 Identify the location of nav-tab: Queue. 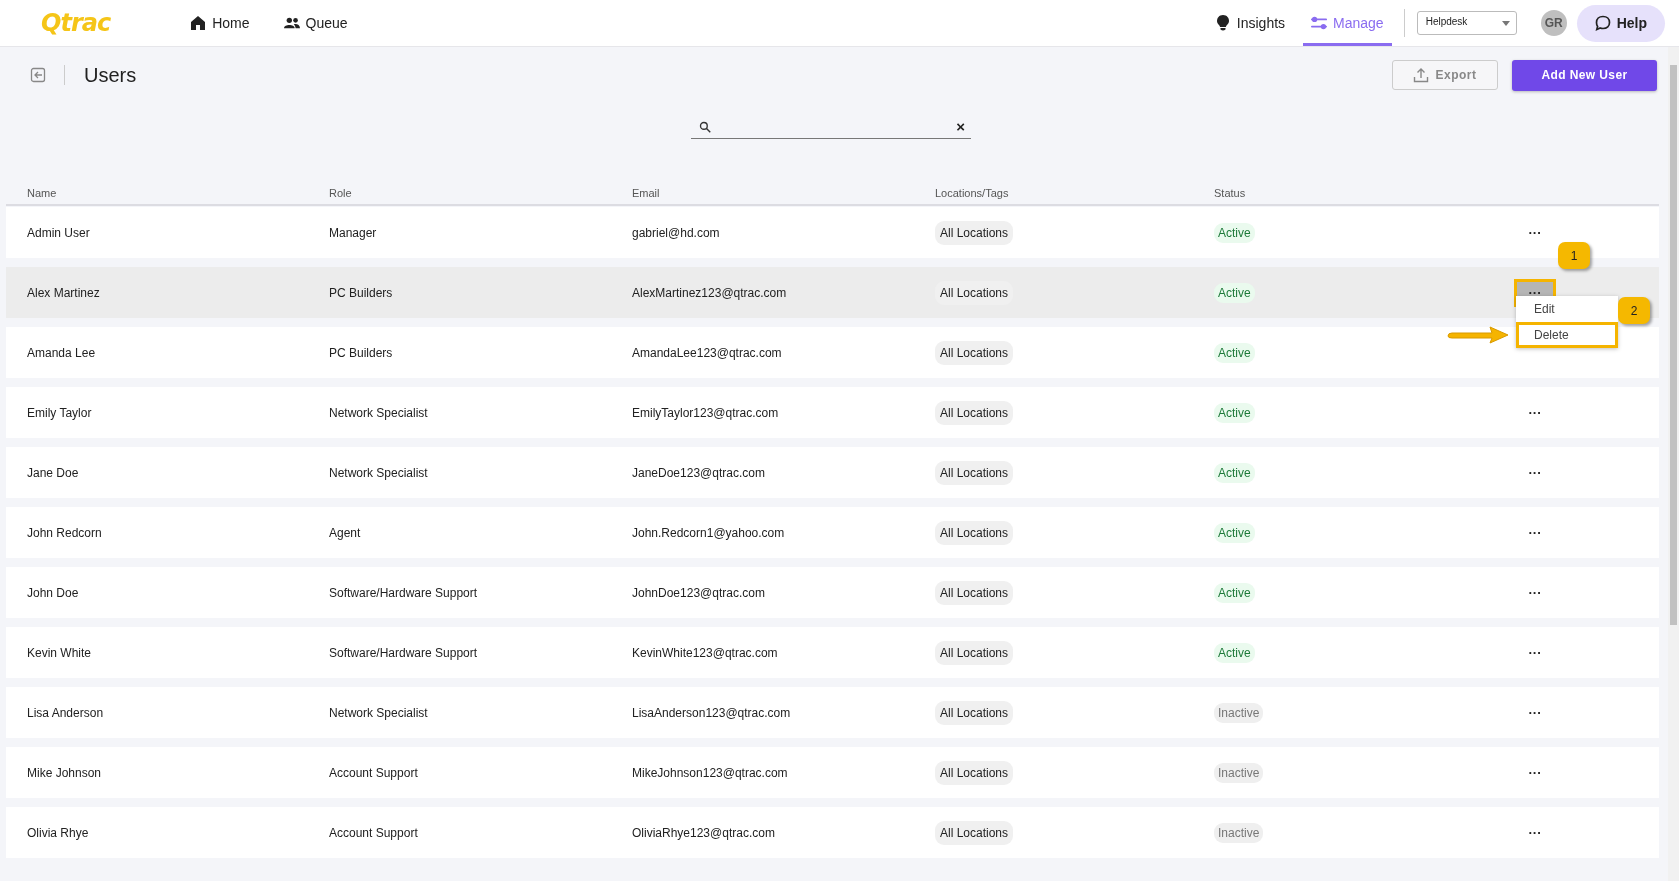
(315, 23).